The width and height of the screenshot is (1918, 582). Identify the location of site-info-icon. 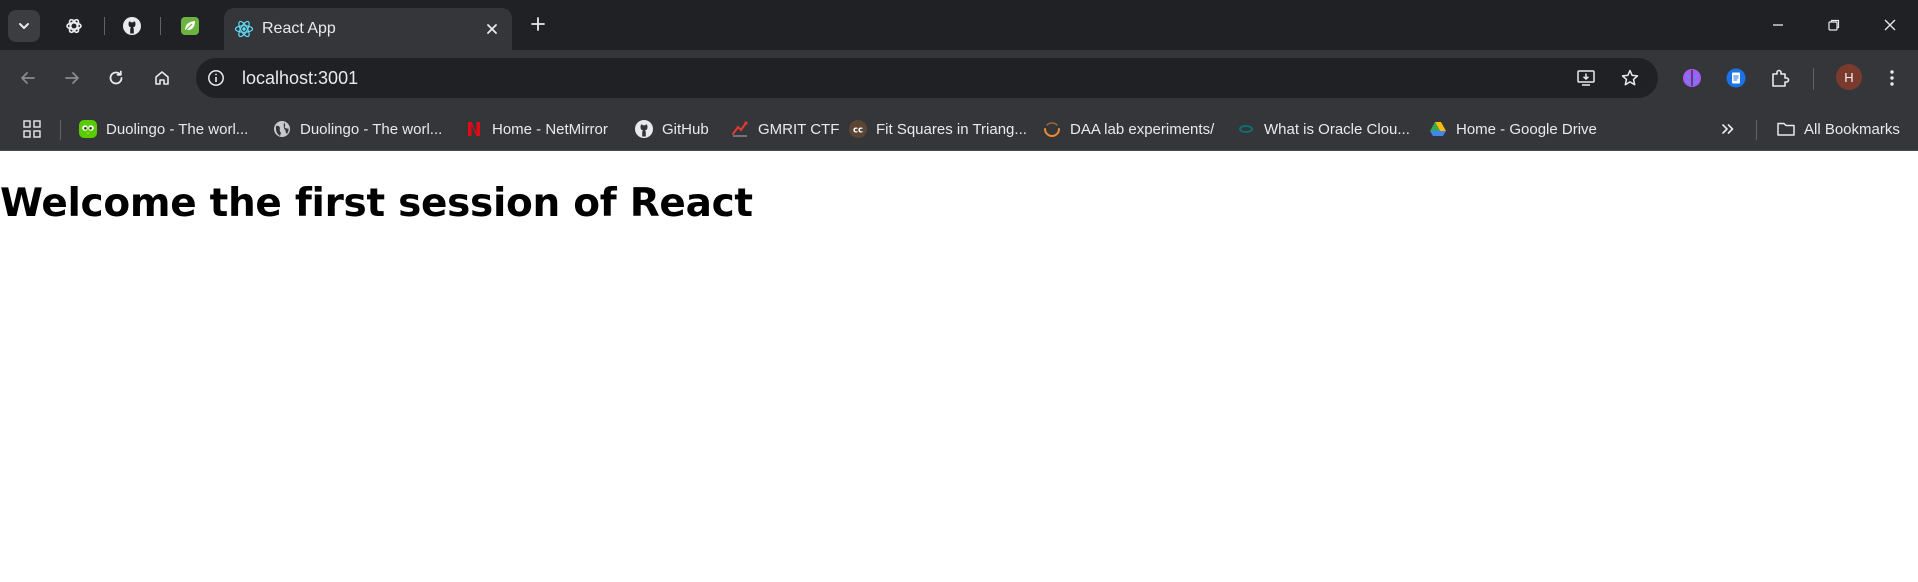
(216, 78).